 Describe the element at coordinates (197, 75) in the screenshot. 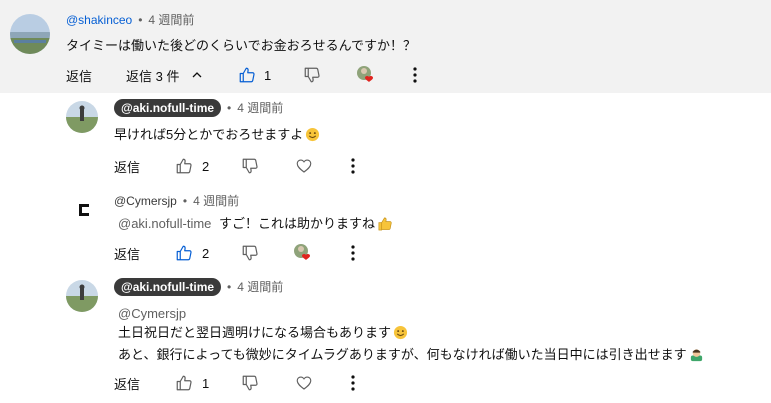

I see `chevron-up-icon` at that location.